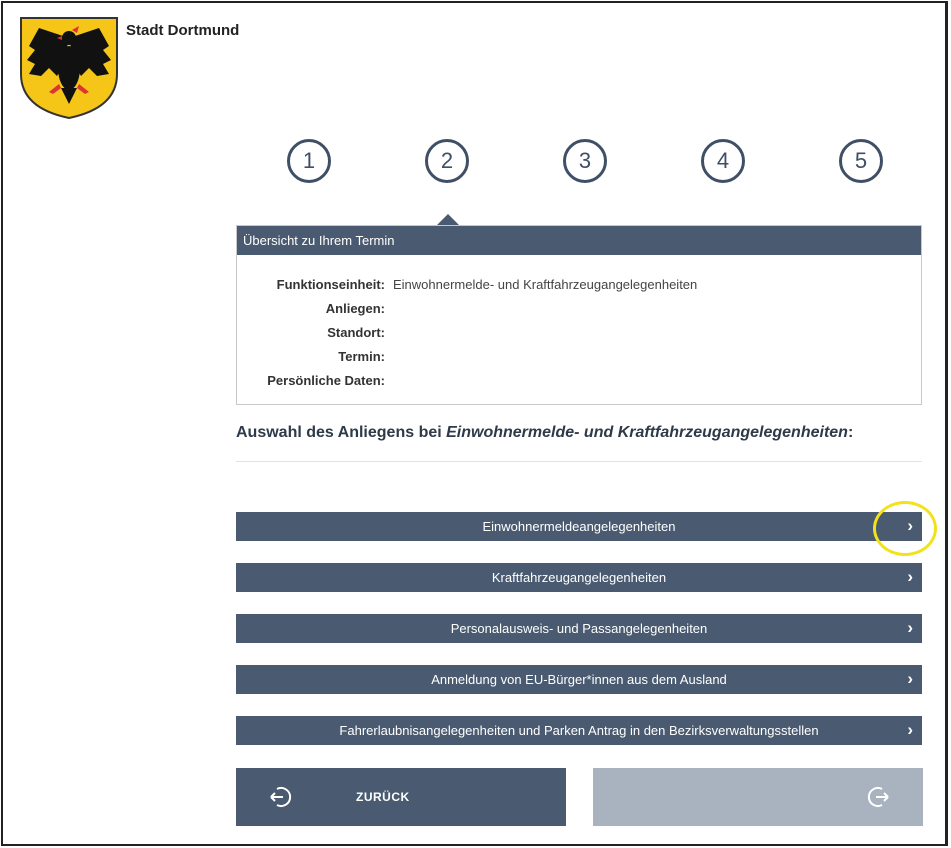 The height and width of the screenshot is (848, 951). Describe the element at coordinates (723, 161) in the screenshot. I see `step-4: 4` at that location.